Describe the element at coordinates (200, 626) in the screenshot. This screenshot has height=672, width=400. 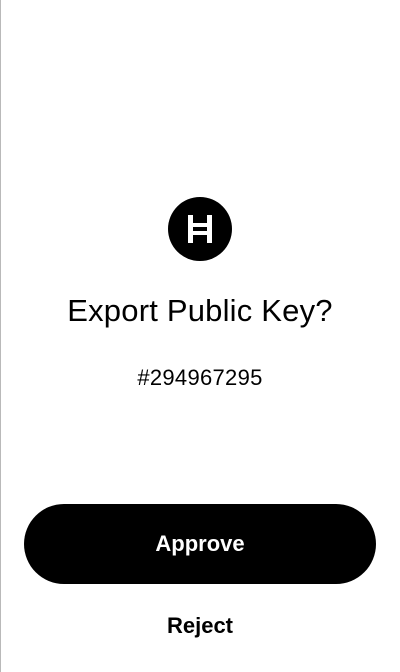
I see `reject-button: Reject` at that location.